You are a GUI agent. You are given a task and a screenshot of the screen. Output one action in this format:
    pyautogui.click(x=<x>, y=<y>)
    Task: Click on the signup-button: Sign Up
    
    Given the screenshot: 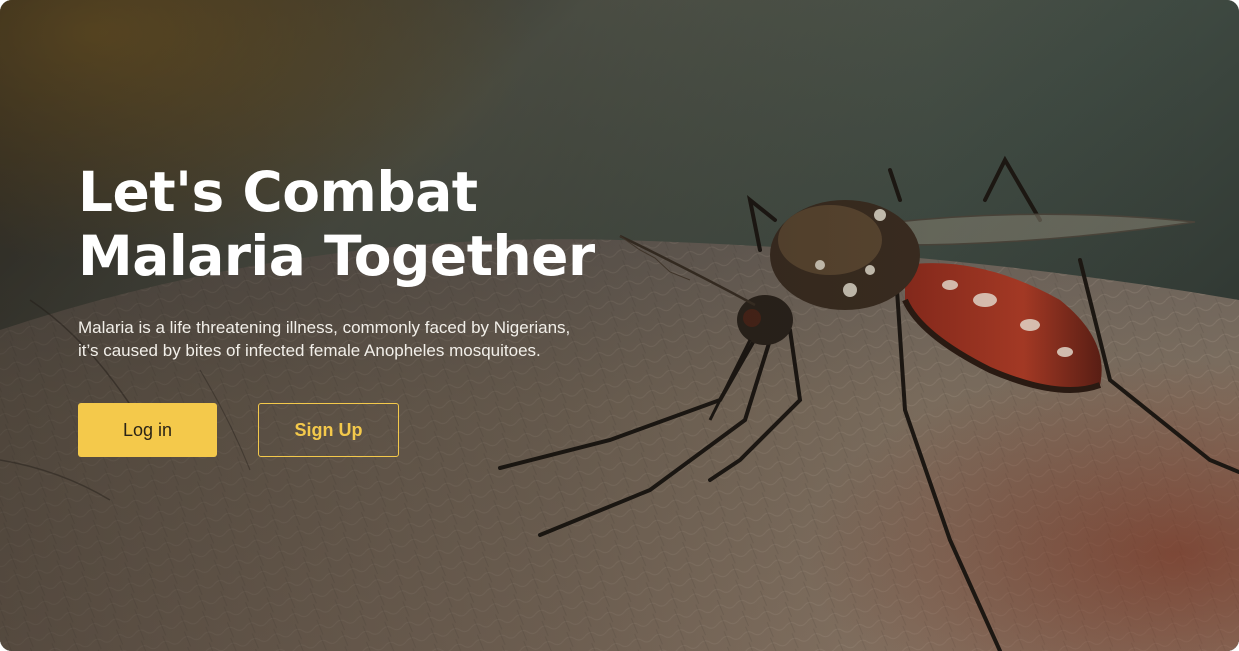 What is the action you would take?
    pyautogui.click(x=328, y=430)
    